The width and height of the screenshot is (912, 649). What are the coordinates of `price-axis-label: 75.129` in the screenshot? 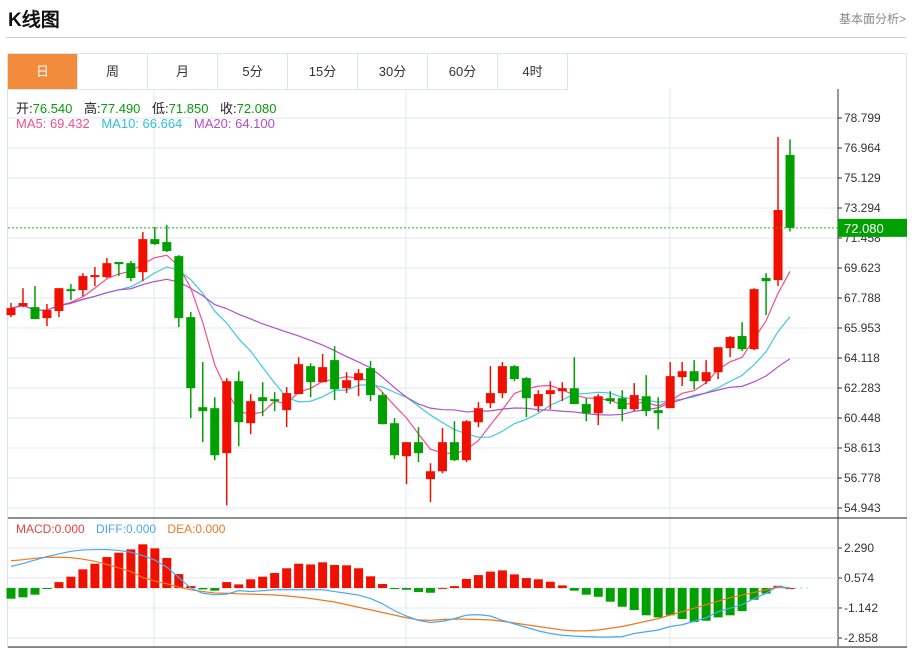 It's located at (862, 178).